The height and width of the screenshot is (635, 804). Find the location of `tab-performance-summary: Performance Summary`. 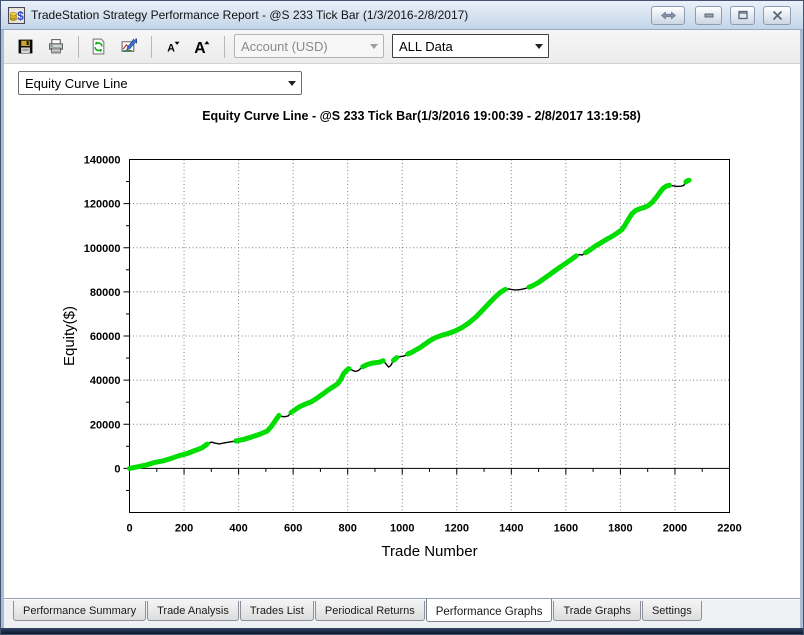

tab-performance-summary: Performance Summary is located at coordinates (80, 611).